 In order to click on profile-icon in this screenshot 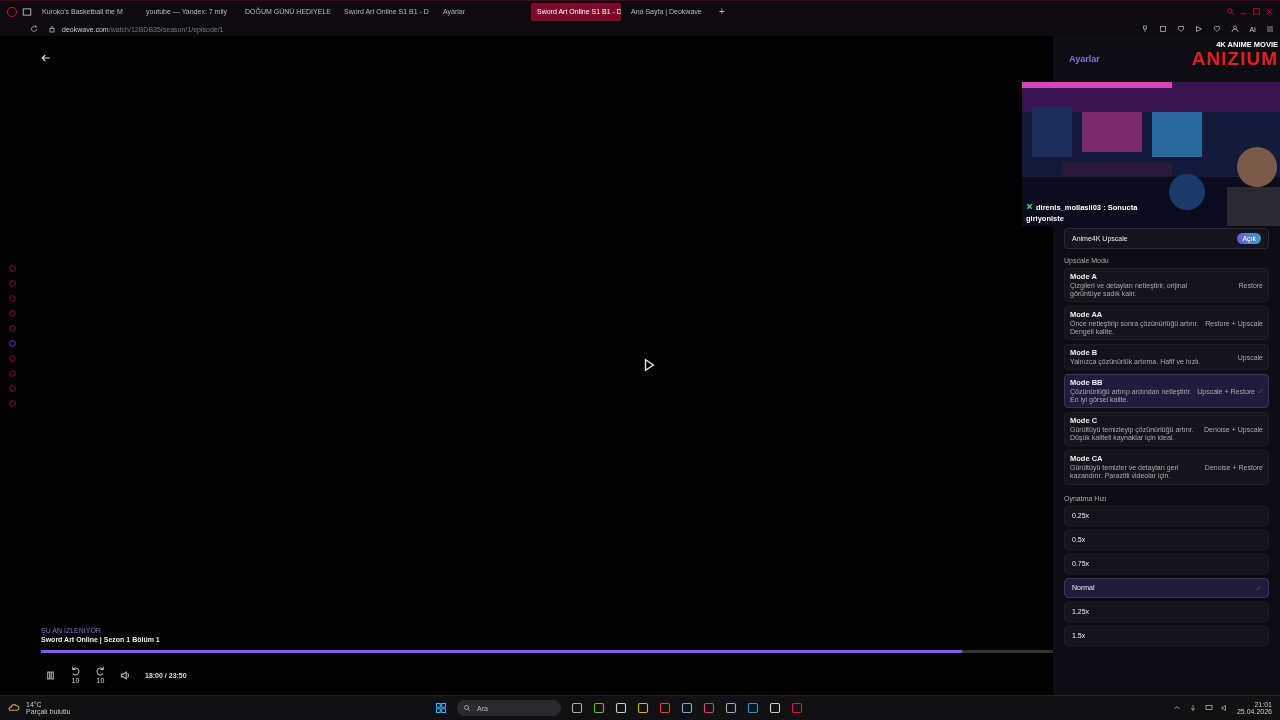, I will do `click(1235, 29)`.